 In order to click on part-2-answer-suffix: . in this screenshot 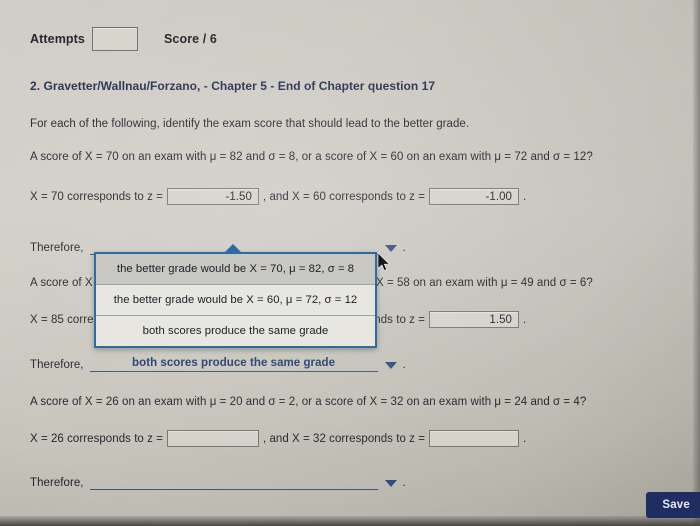, I will do `click(524, 319)`.